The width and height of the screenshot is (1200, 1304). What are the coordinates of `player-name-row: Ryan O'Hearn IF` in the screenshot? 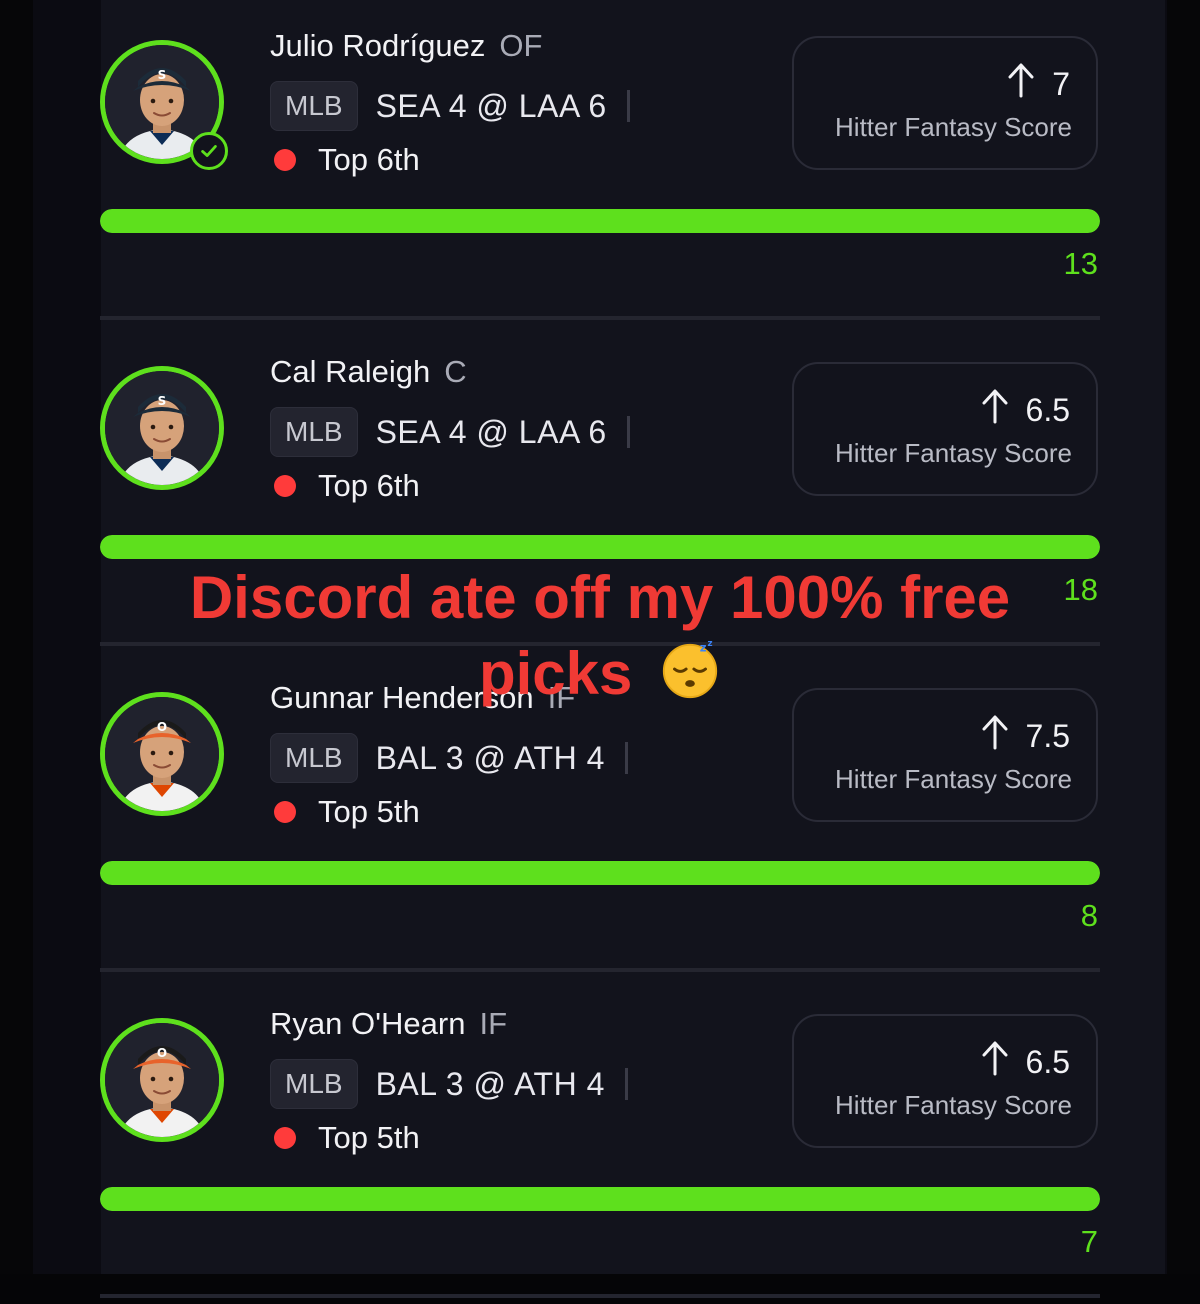 It's located at (388, 1026).